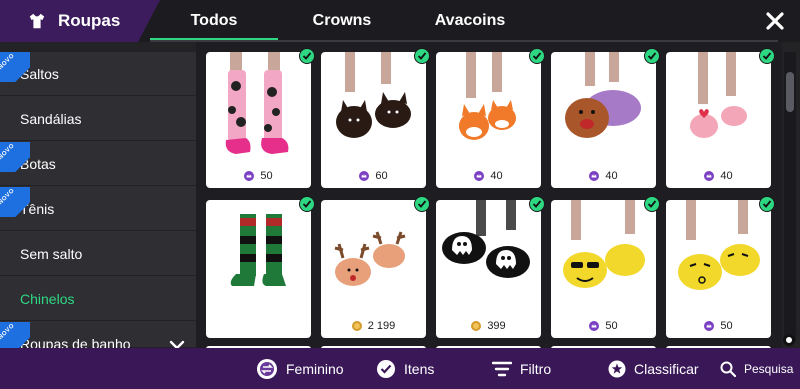  Describe the element at coordinates (98, 164) in the screenshot. I see `sidebar-item-botas: NOVO Botas` at that location.